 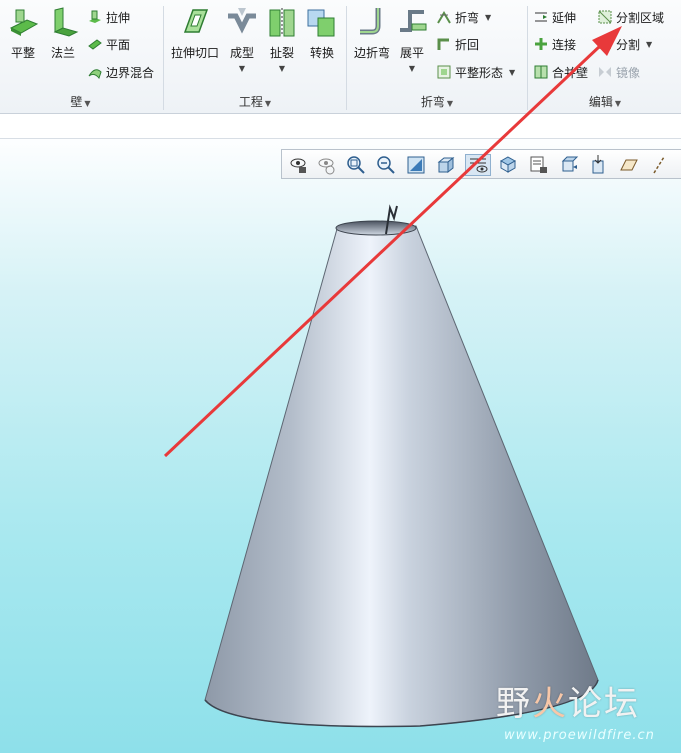 I want to click on watermark-url: www.proewildfire.cn, so click(x=579, y=735).